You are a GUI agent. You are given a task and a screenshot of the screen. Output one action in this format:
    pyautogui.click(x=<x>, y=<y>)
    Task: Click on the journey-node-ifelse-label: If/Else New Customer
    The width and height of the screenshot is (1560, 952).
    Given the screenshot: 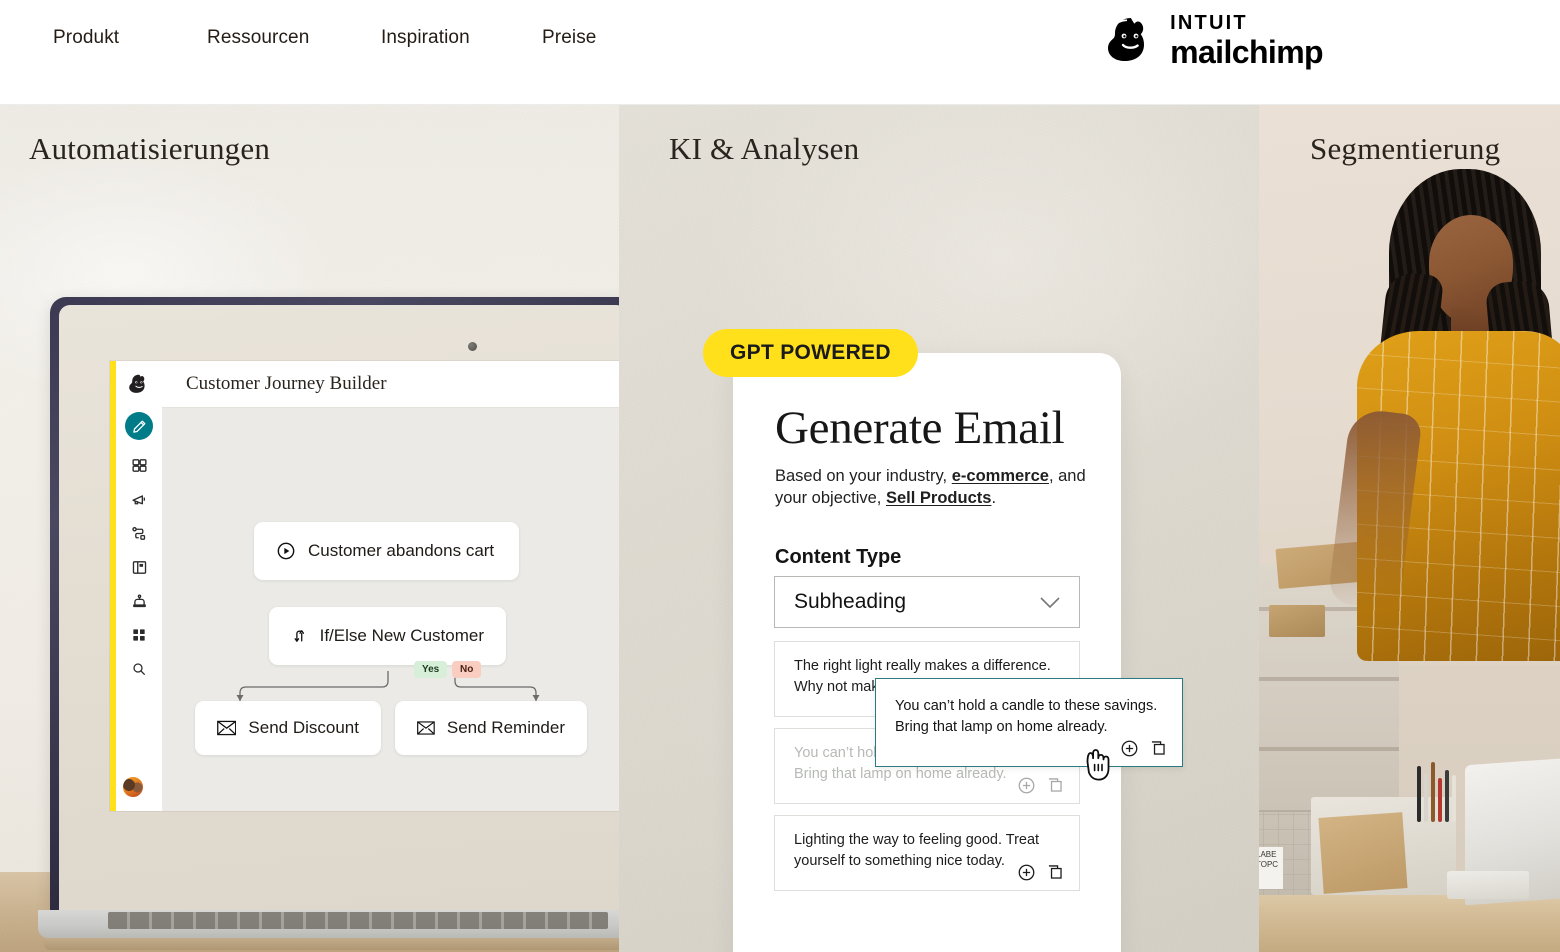 What is the action you would take?
    pyautogui.click(x=401, y=635)
    